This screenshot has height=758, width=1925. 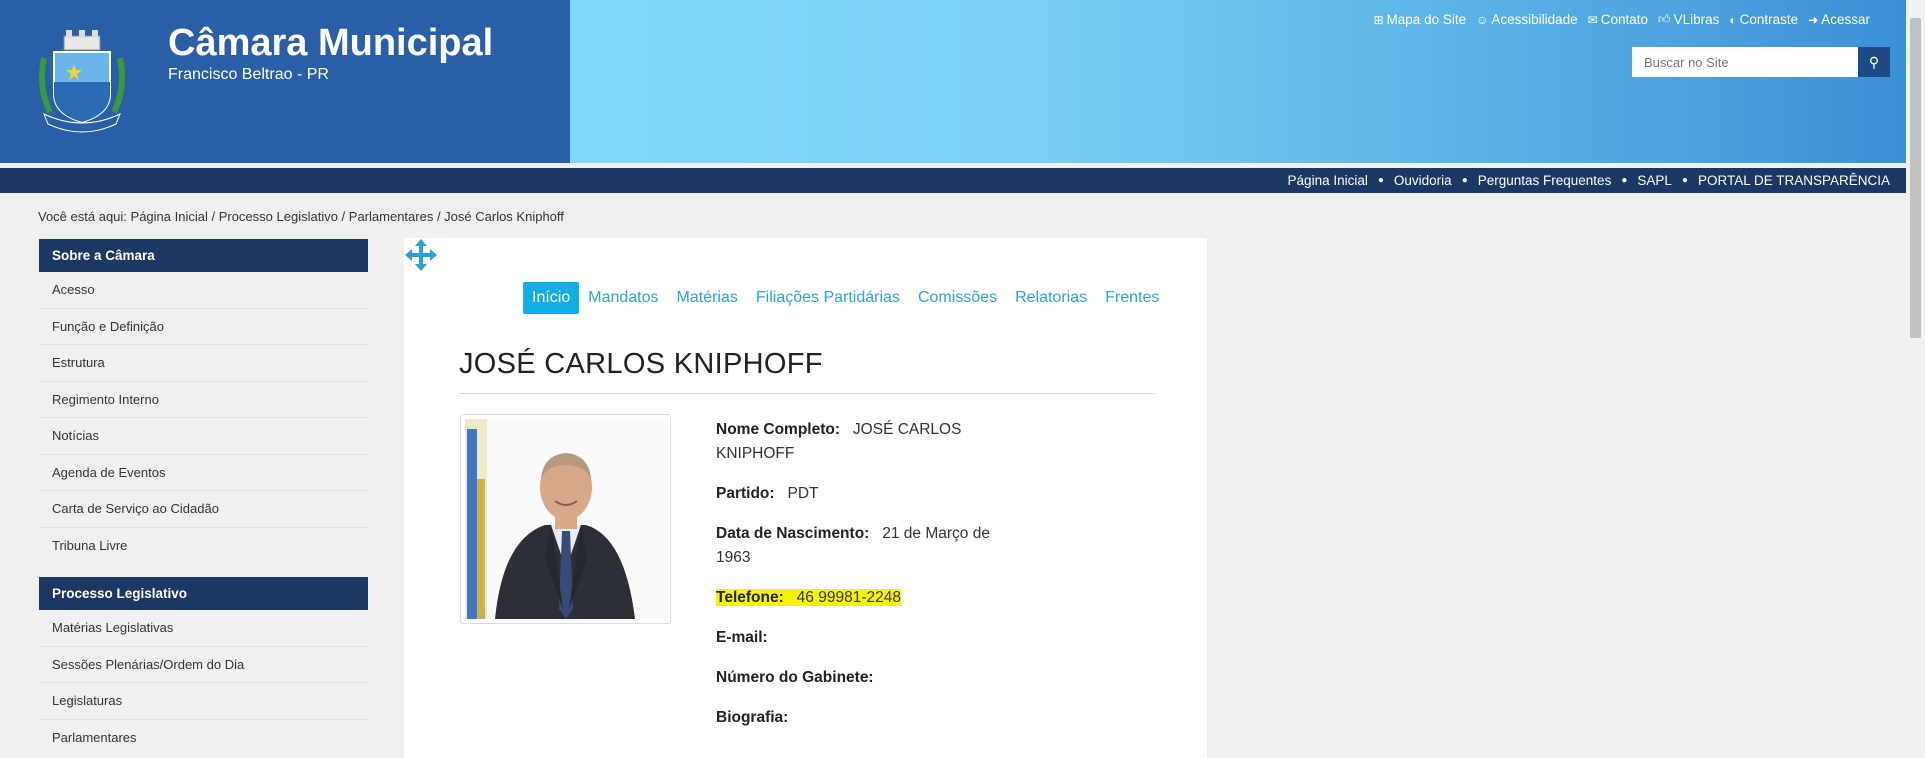 What do you see at coordinates (778, 429) in the screenshot?
I see `field-label: Nome Completo:` at bounding box center [778, 429].